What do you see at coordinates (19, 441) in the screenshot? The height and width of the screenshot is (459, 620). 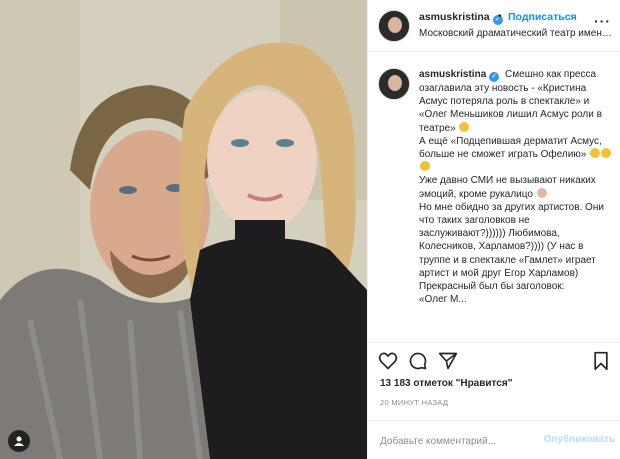 I see `tag-people-icon` at bounding box center [19, 441].